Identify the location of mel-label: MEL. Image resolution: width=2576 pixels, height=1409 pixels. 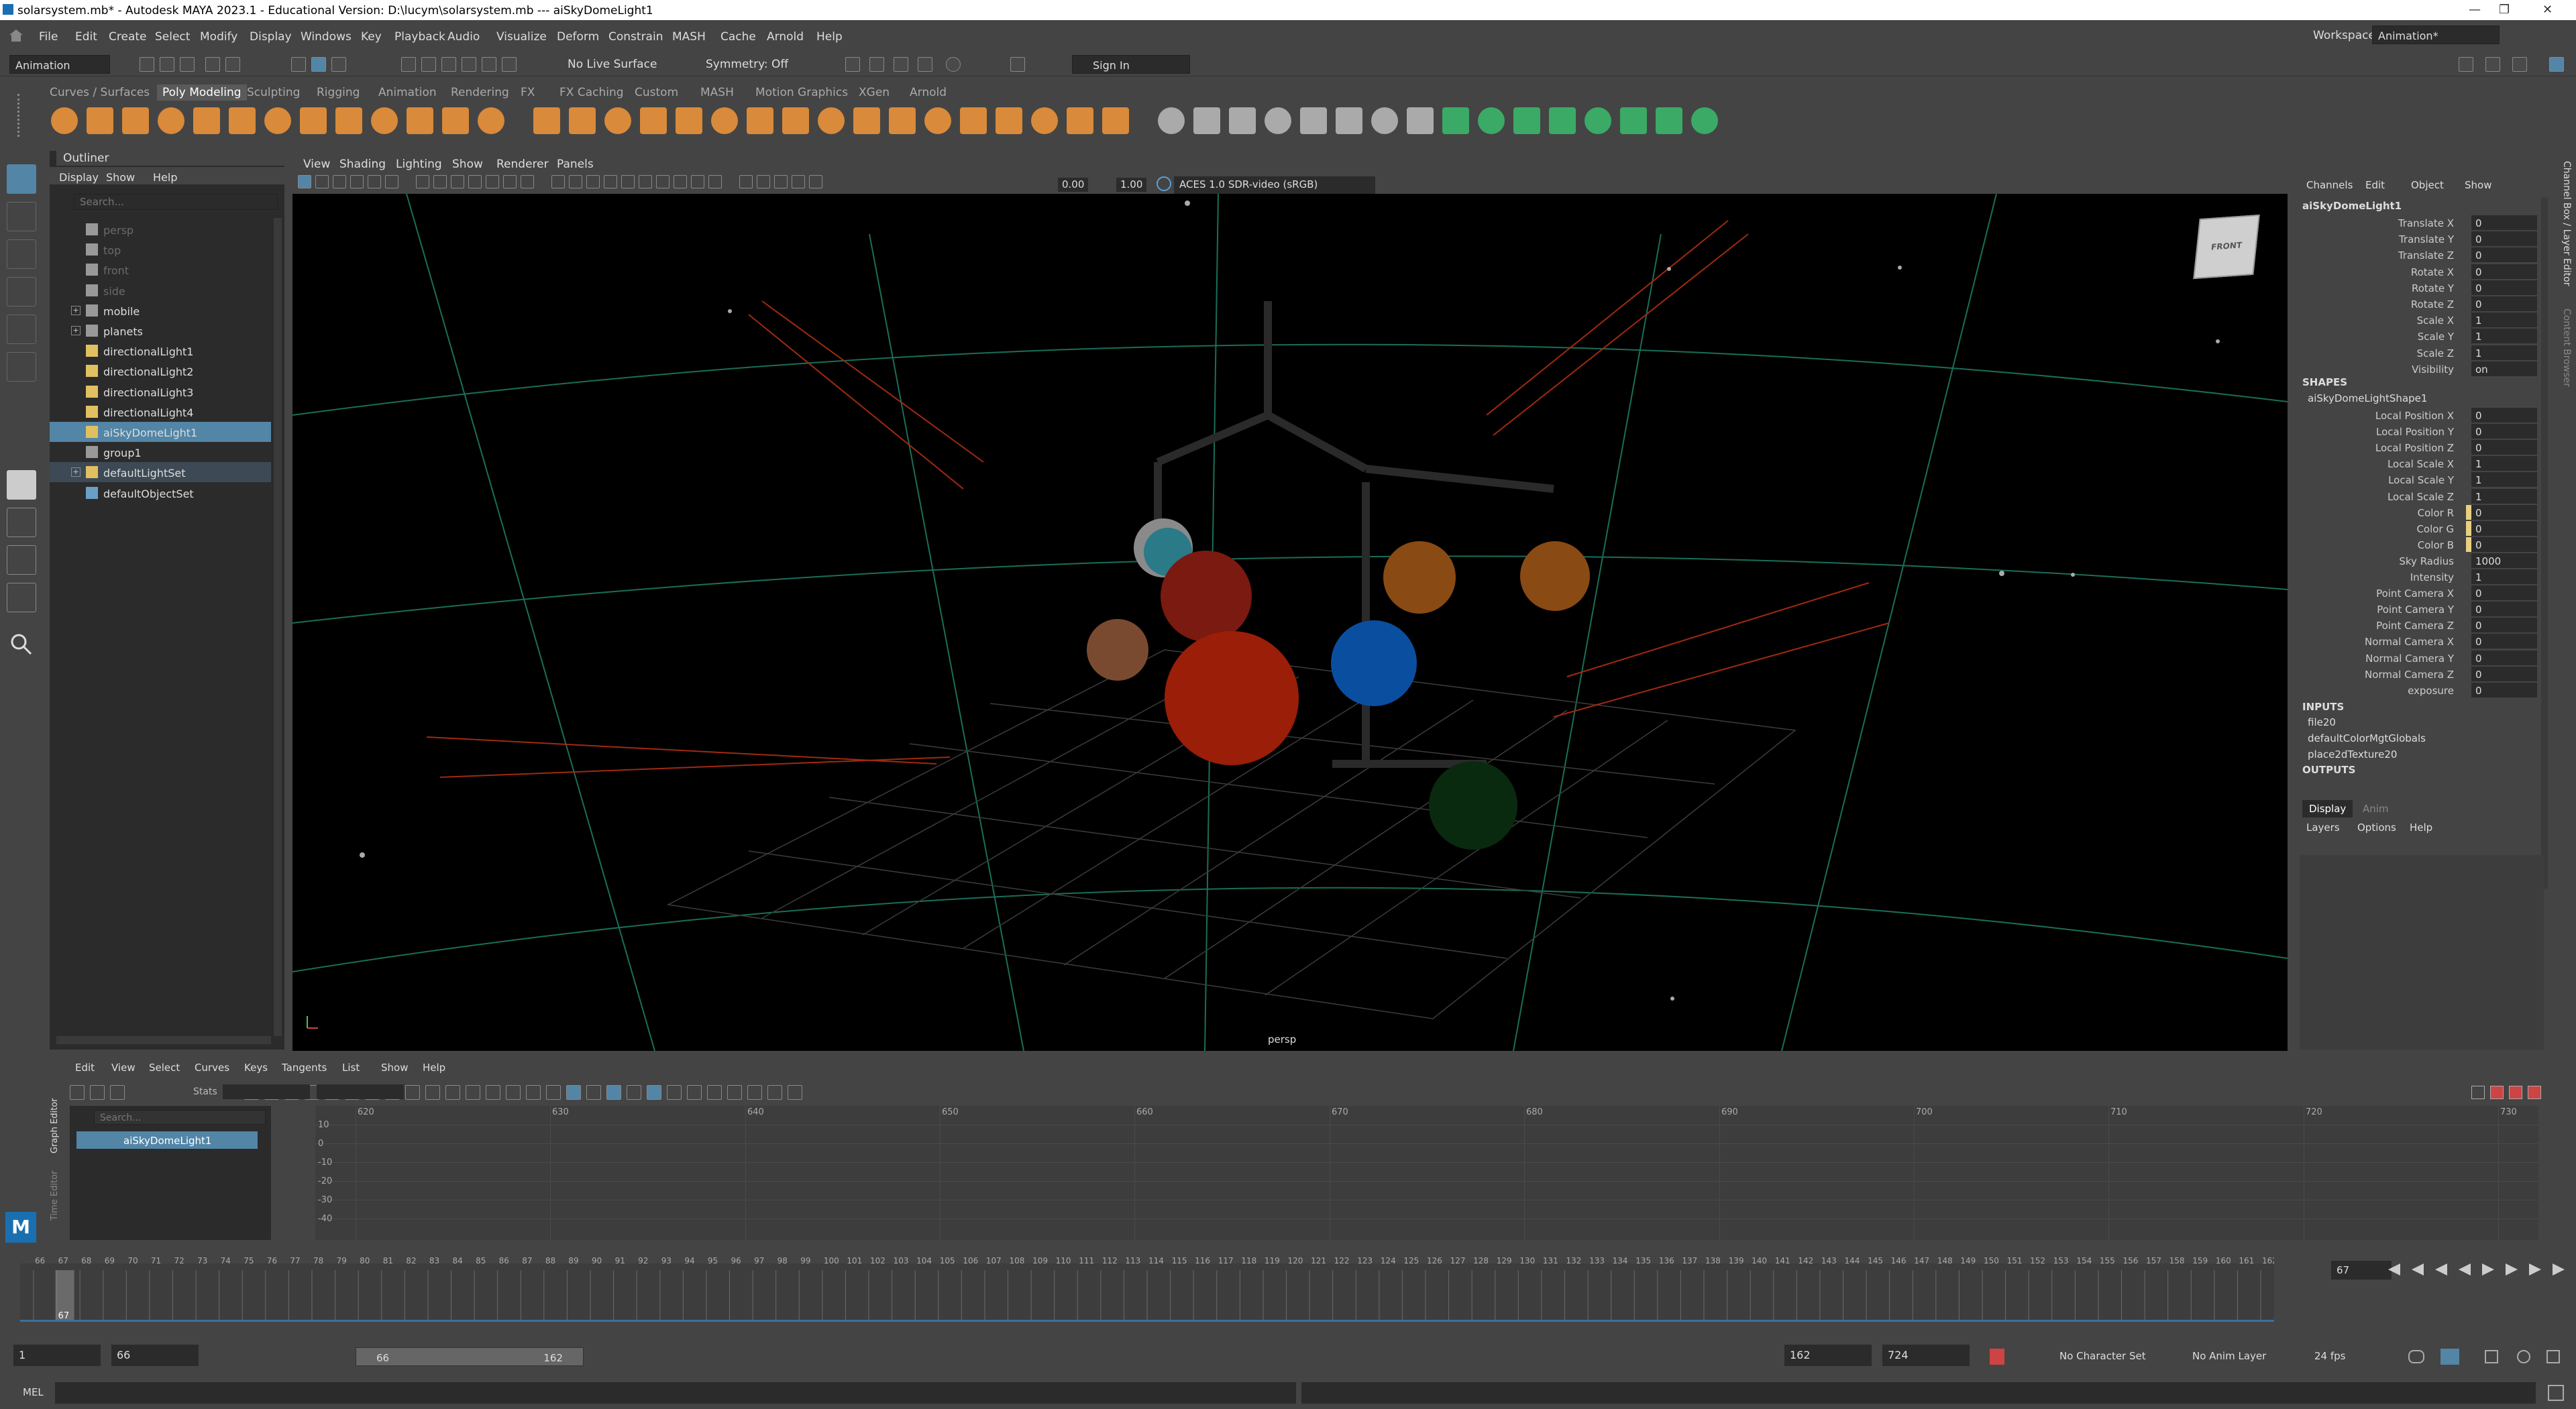
(33, 1393).